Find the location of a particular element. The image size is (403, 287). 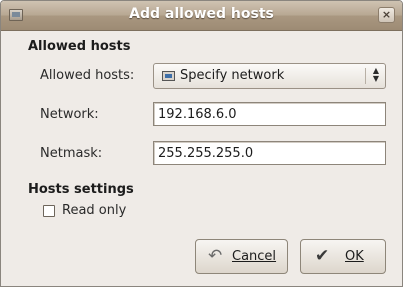

hosts-settings-section-title: Hosts settings is located at coordinates (81, 189).